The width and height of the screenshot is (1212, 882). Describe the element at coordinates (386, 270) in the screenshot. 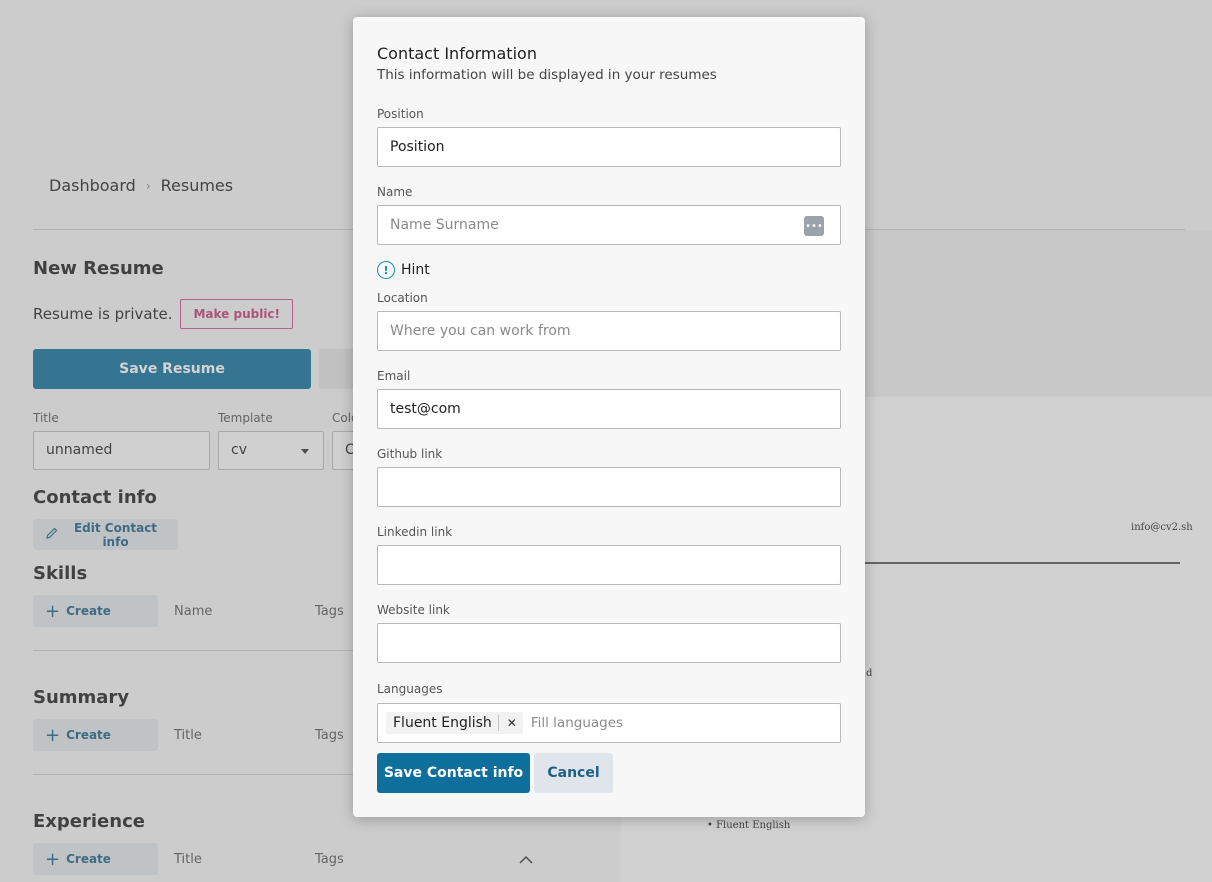

I see `info-icon: !` at that location.